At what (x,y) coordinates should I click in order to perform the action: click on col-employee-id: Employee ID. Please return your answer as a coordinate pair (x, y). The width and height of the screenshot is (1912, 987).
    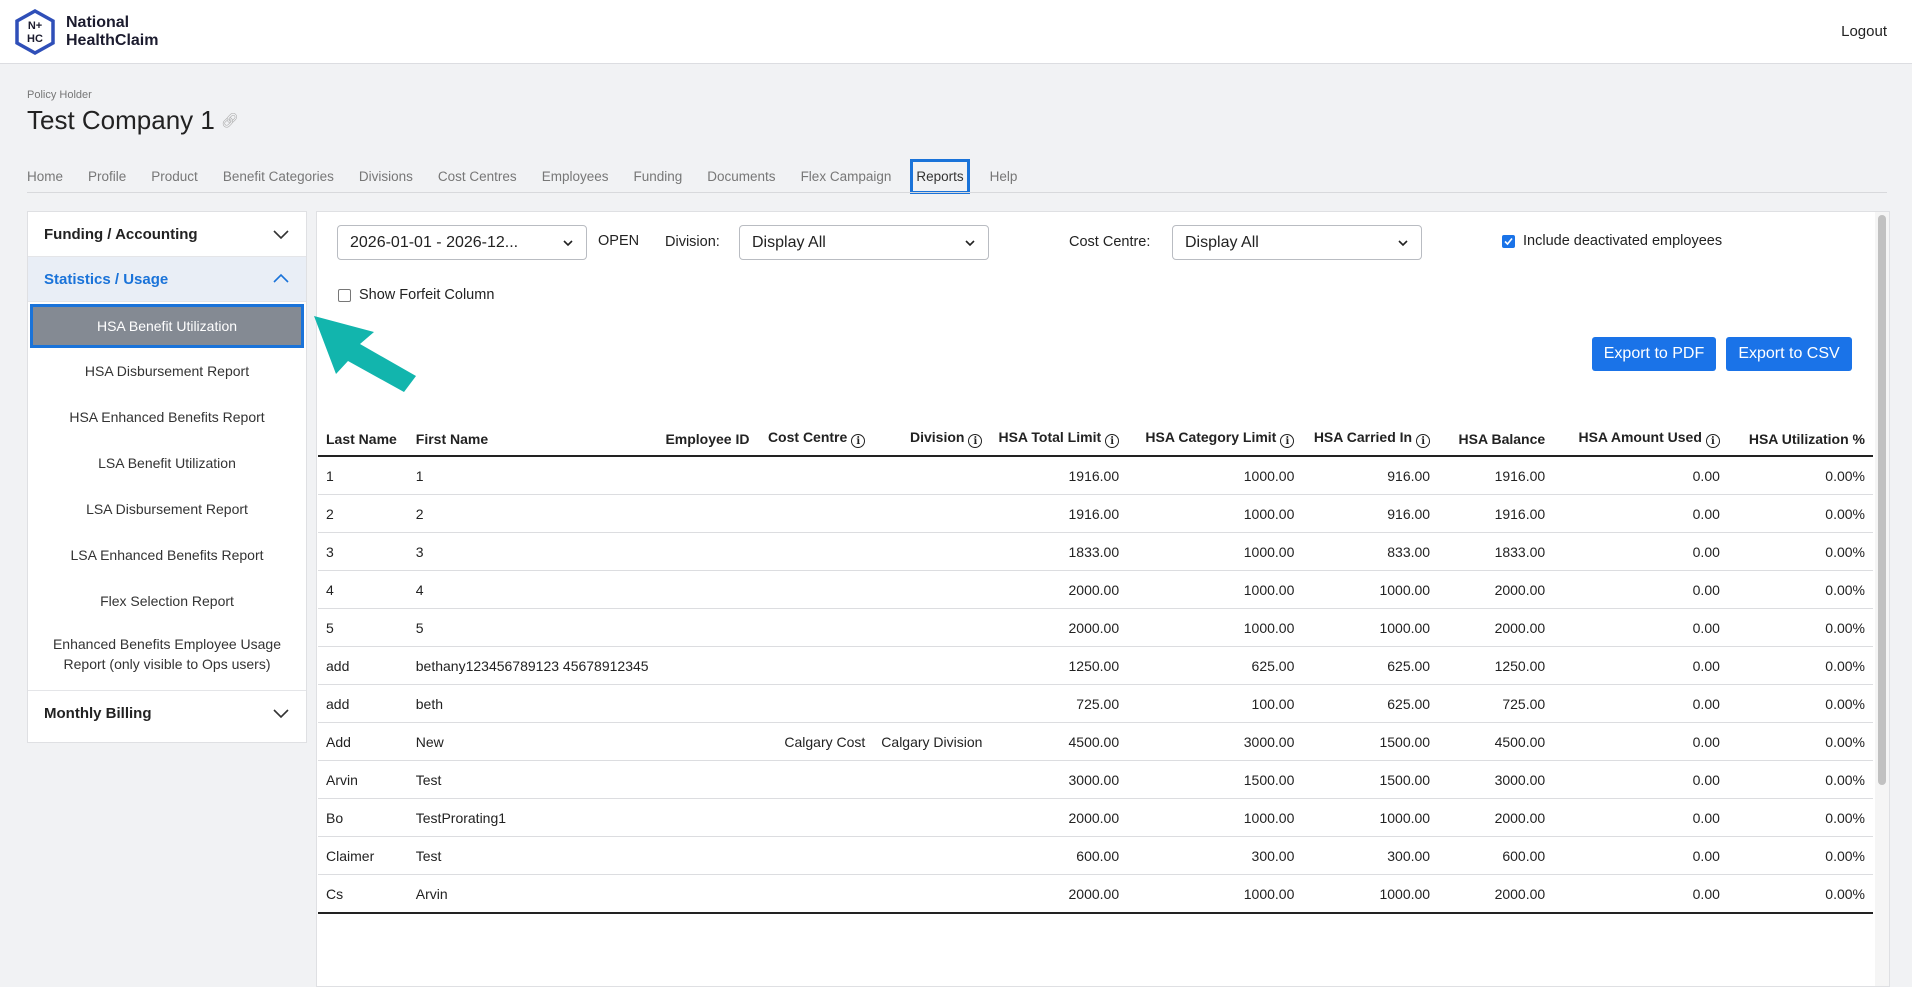
    Looking at the image, I should click on (707, 439).